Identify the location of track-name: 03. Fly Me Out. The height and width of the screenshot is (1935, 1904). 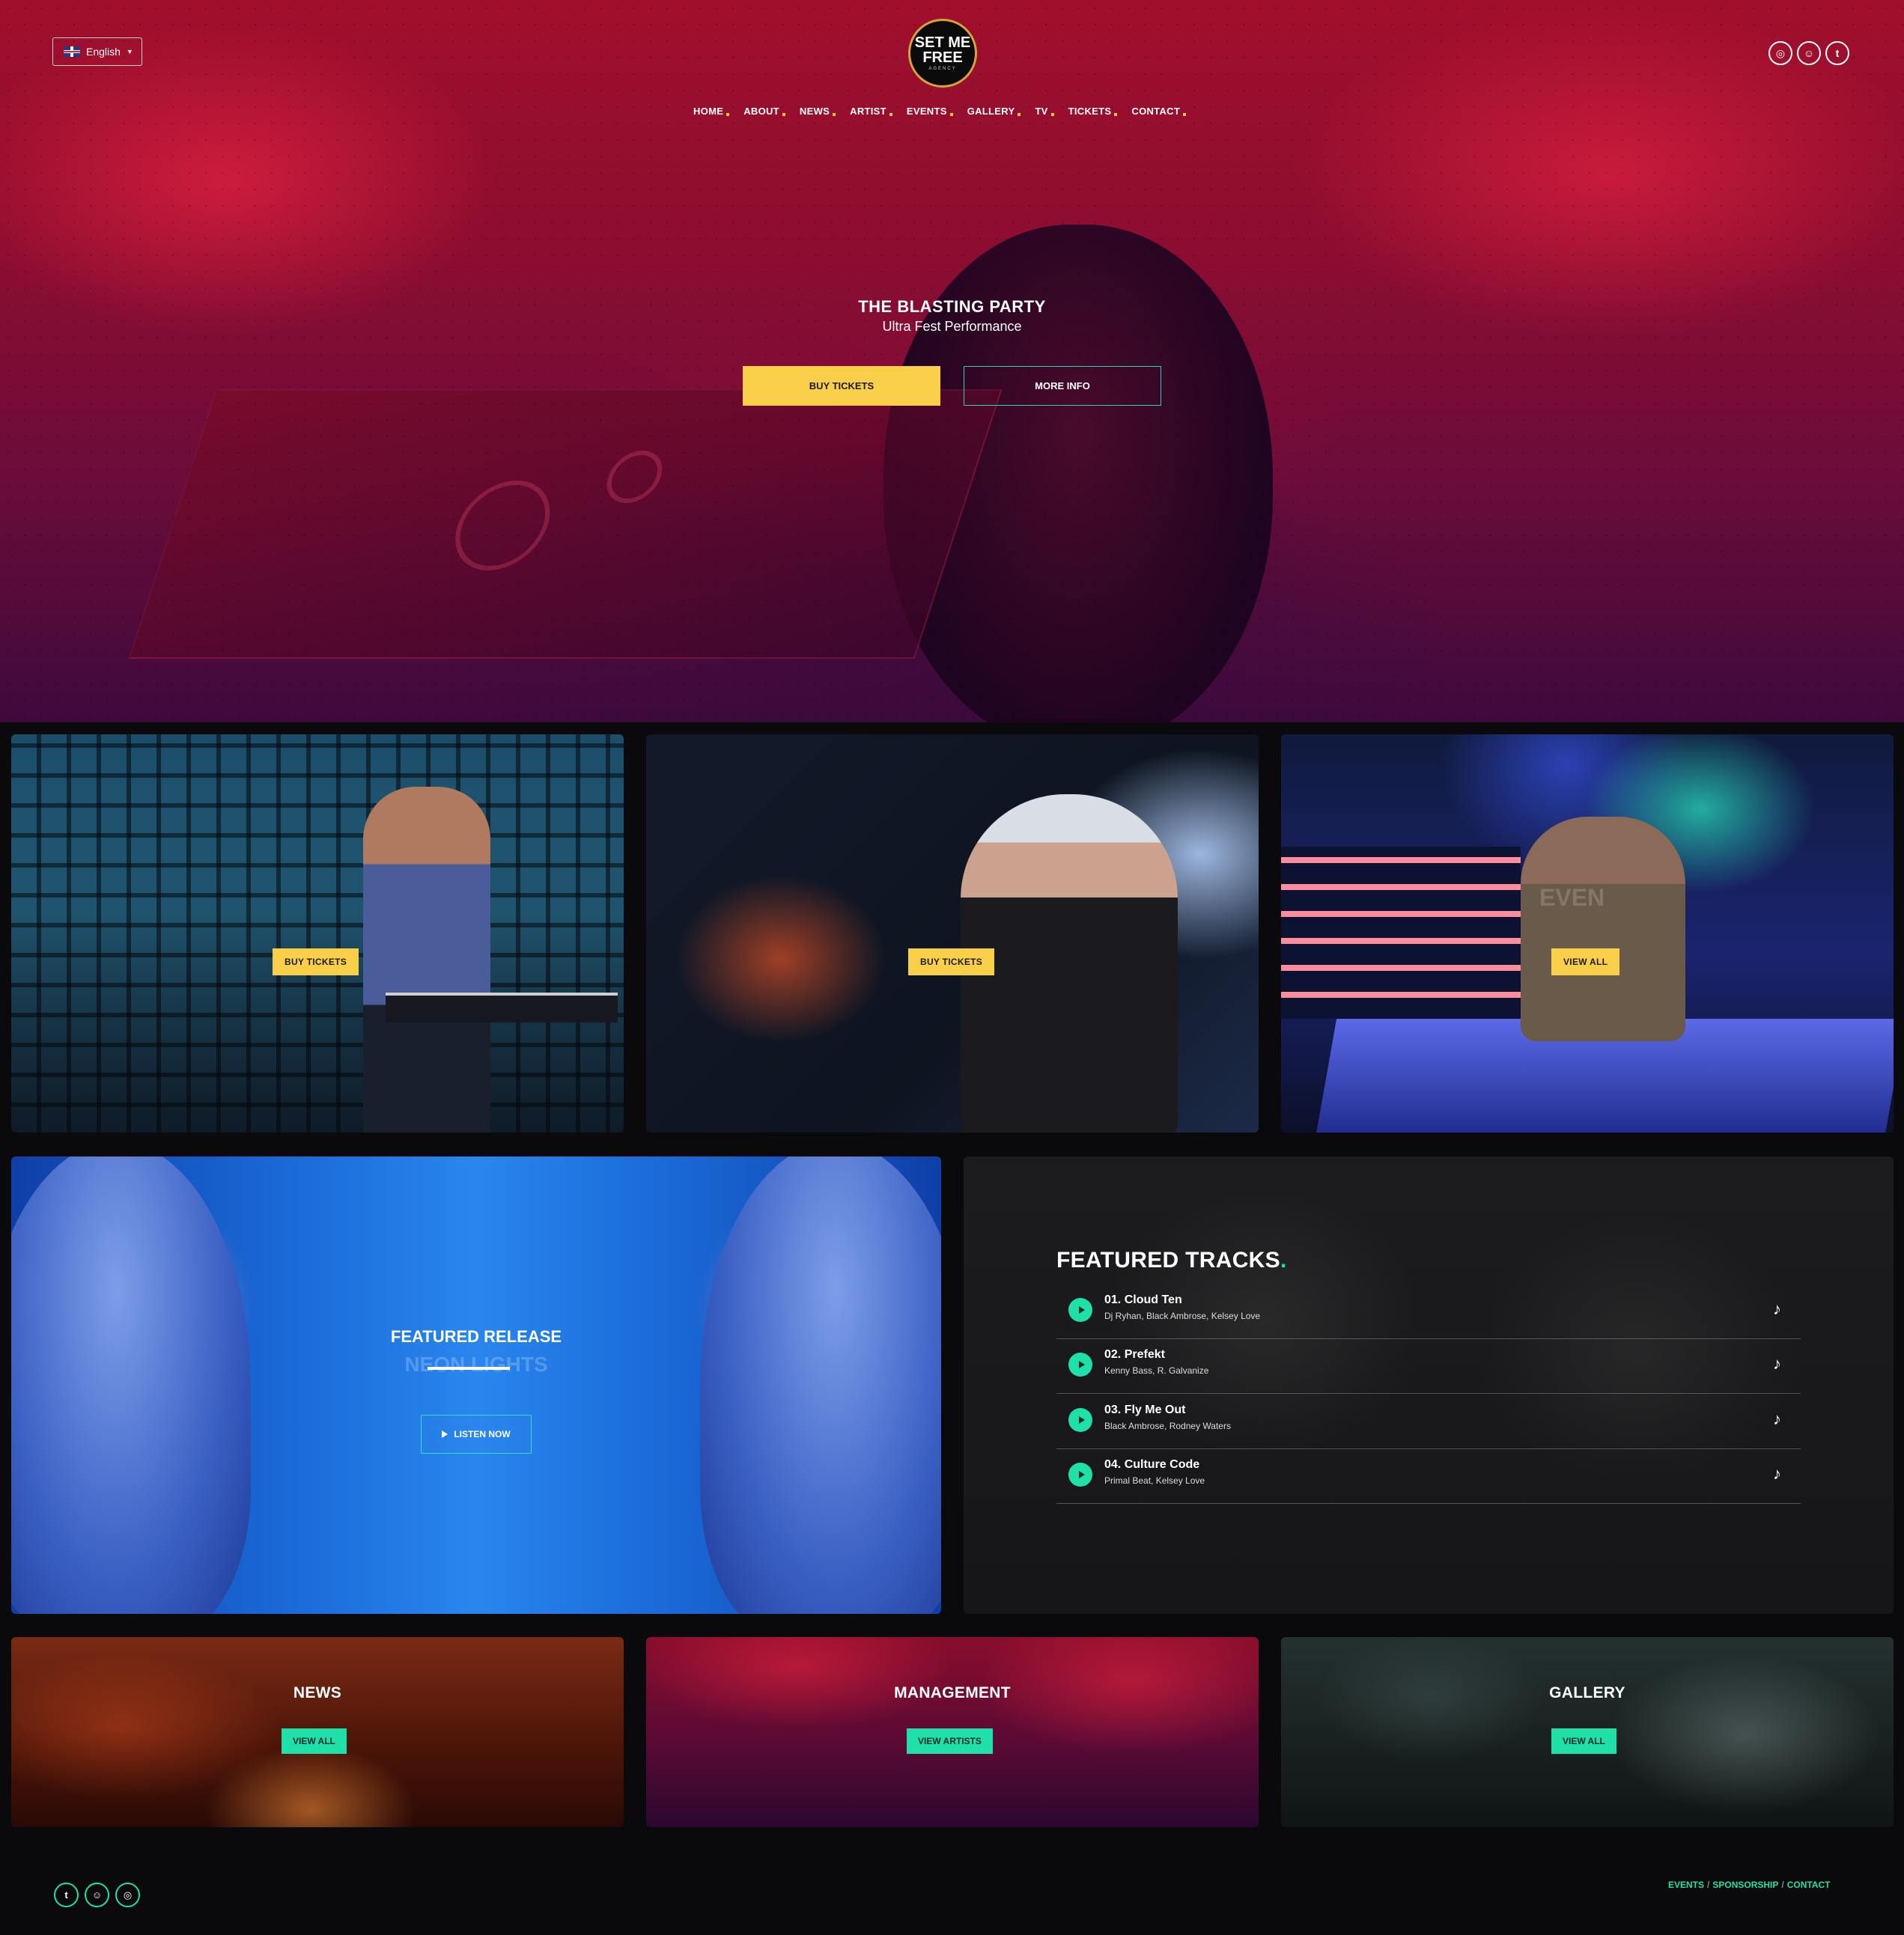
(1145, 1410).